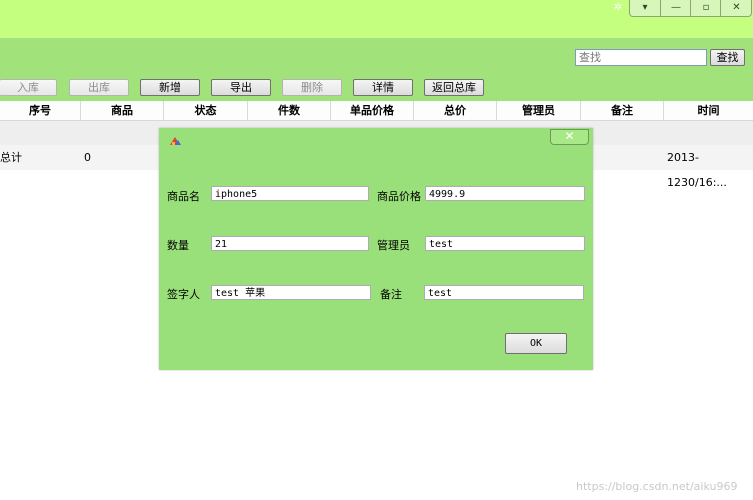 This screenshot has width=753, height=500. What do you see at coordinates (383, 87) in the screenshot?
I see `details-button: 详情` at bounding box center [383, 87].